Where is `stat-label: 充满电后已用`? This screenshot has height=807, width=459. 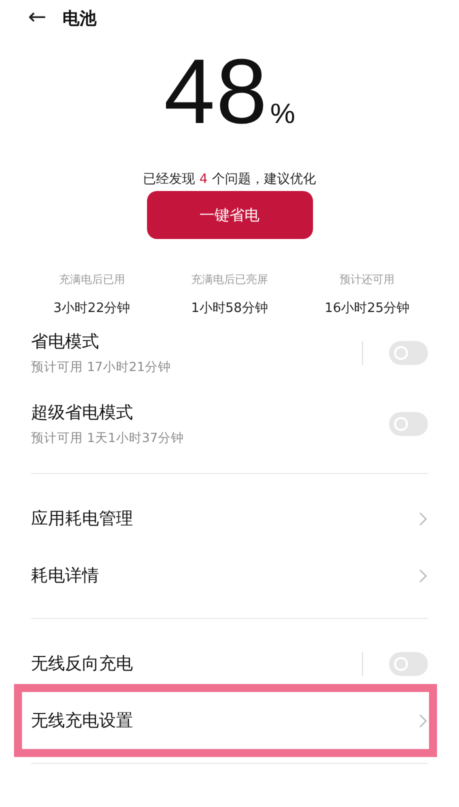 stat-label: 充满电后已用 is located at coordinates (92, 279).